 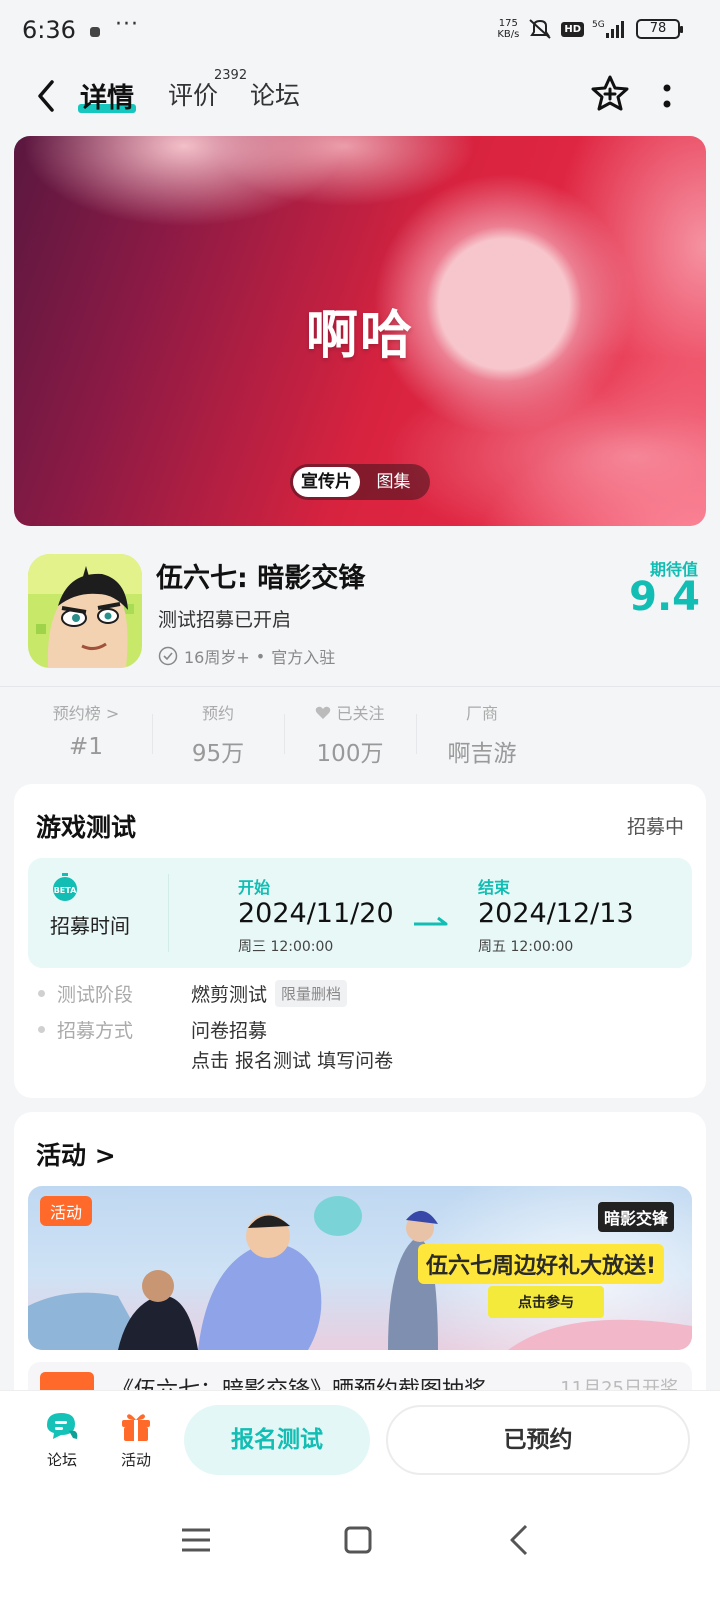 I want to click on favorite-star-button, so click(x=610, y=94).